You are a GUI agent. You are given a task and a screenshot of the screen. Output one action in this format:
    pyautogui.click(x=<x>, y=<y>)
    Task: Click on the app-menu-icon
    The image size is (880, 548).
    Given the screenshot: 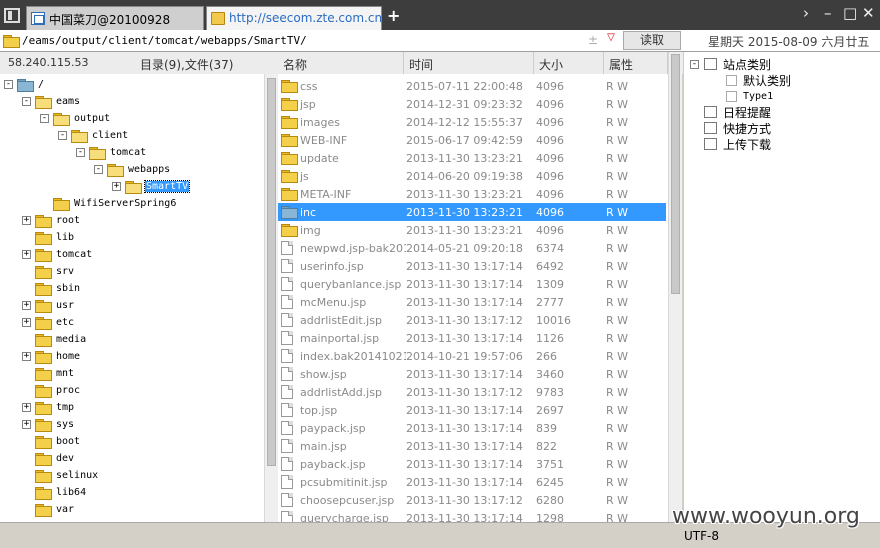 What is the action you would take?
    pyautogui.click(x=12, y=15)
    